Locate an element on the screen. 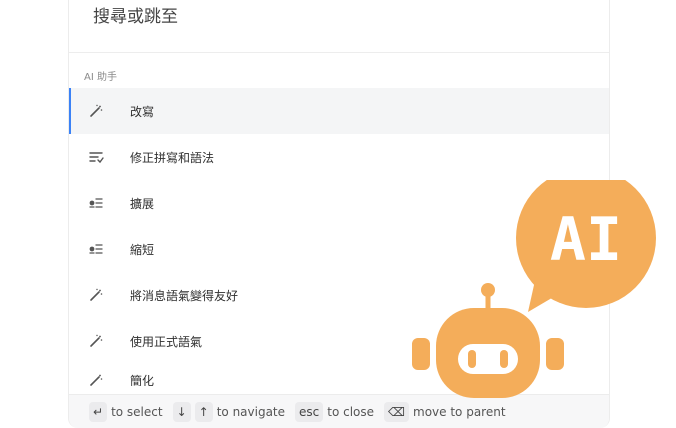 The height and width of the screenshot is (428, 676). hint-select: to select is located at coordinates (137, 411).